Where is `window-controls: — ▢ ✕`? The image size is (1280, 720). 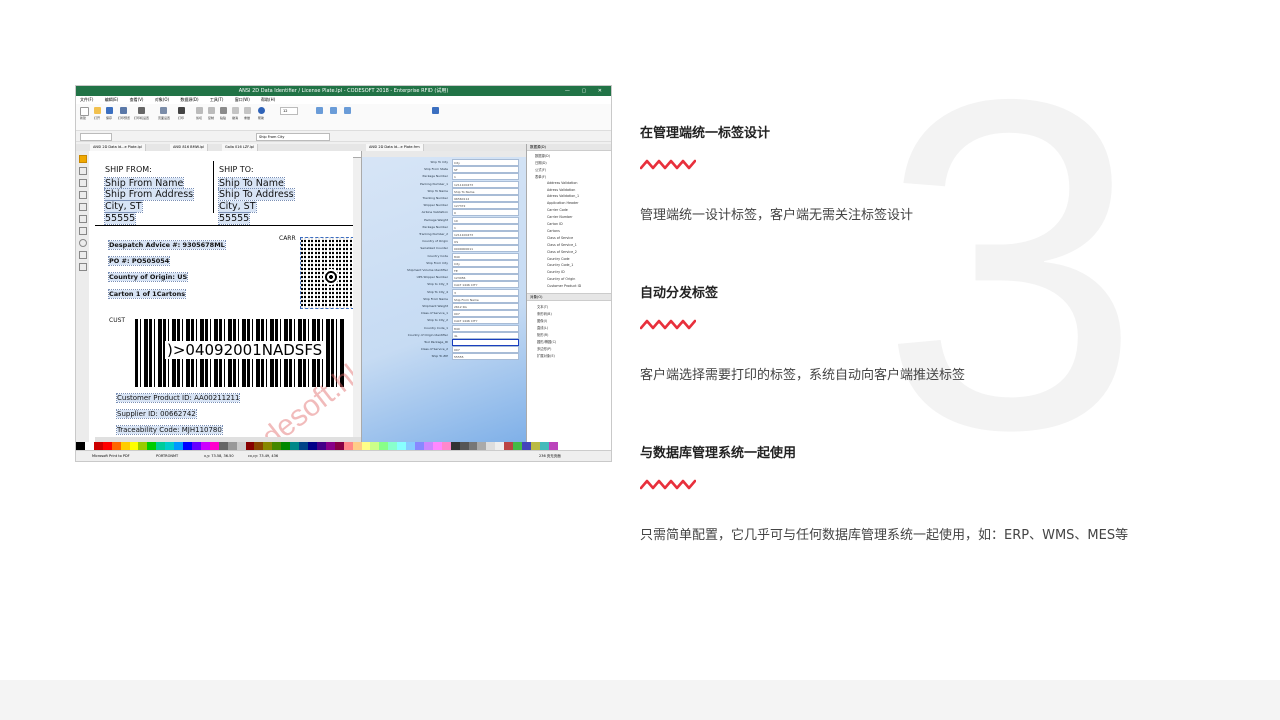
window-controls: — ▢ ✕ is located at coordinates (586, 91).